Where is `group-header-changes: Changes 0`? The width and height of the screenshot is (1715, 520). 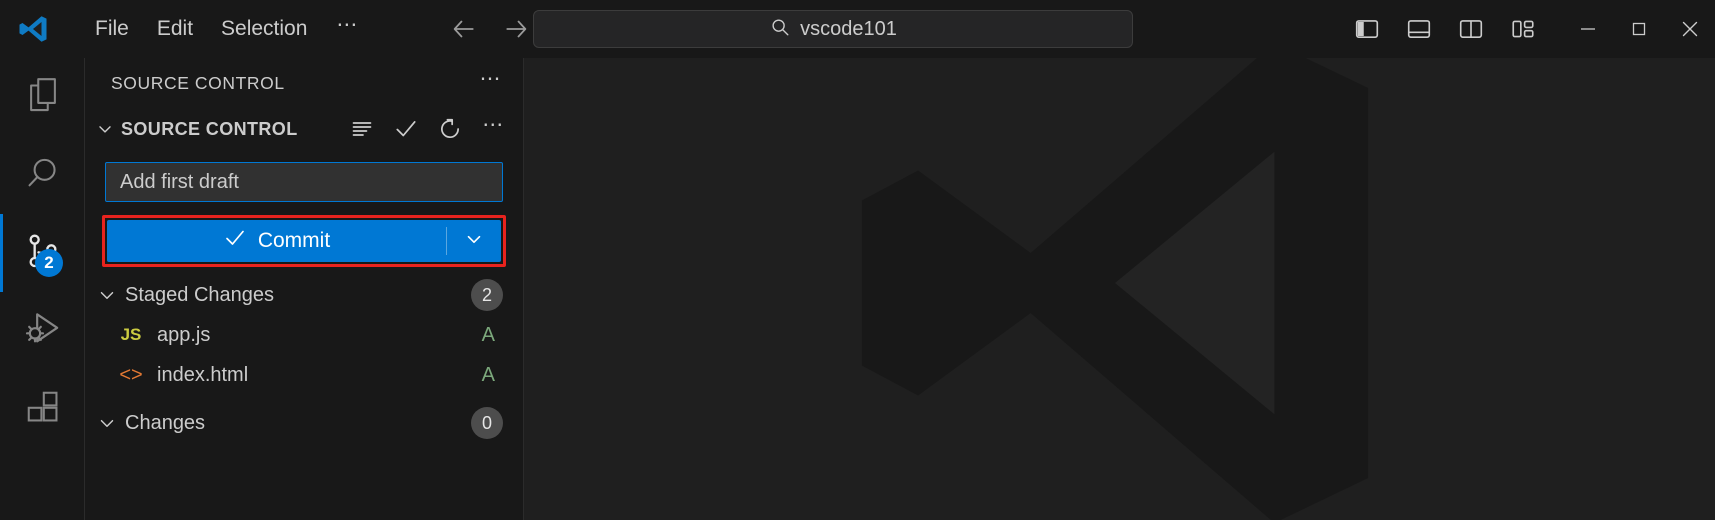
group-header-changes: Changes 0 is located at coordinates (304, 423).